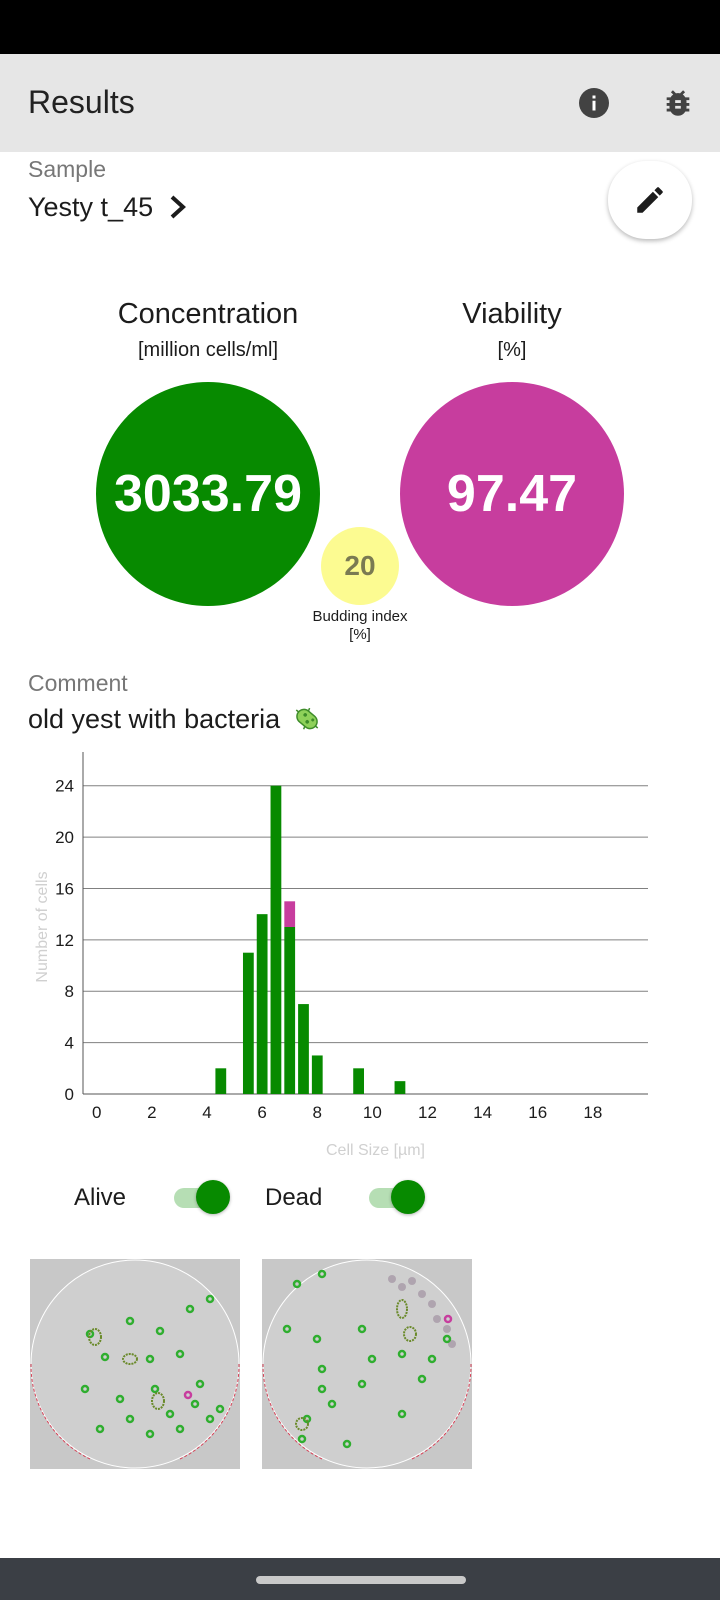 Image resolution: width=720 pixels, height=1600 pixels. What do you see at coordinates (360, 634) in the screenshot?
I see `budding-index-label-unit: [%]` at bounding box center [360, 634].